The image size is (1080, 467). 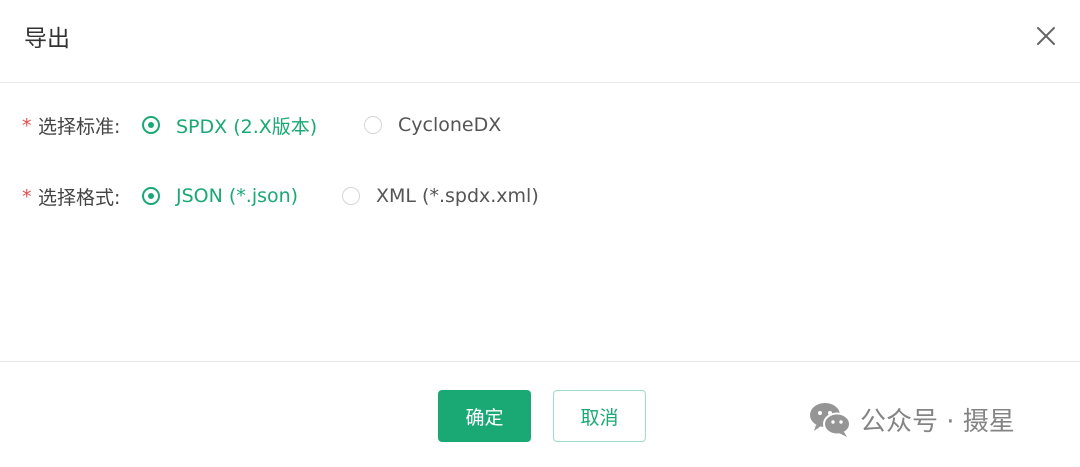 What do you see at coordinates (484, 416) in the screenshot?
I see `confirm-button: 确定` at bounding box center [484, 416].